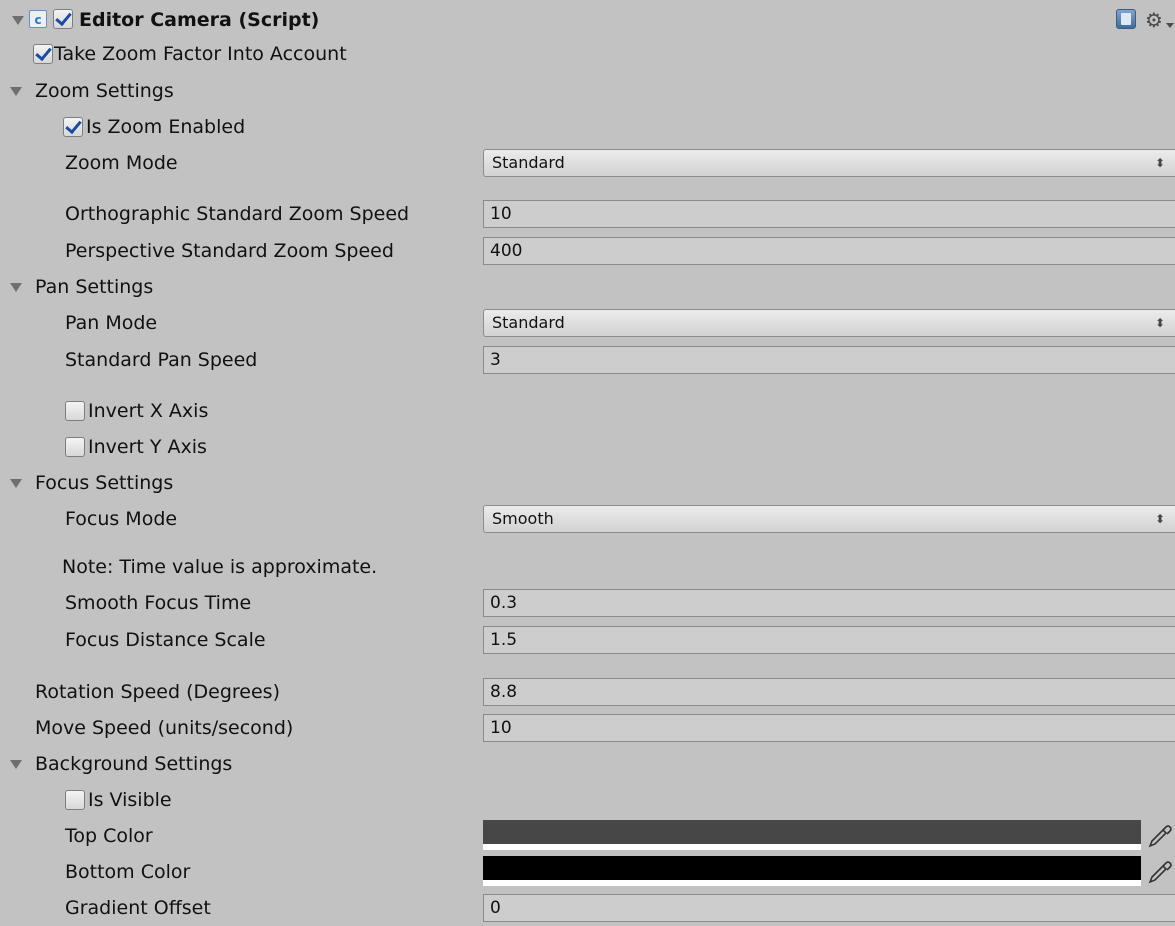 The image size is (1175, 926). What do you see at coordinates (75, 447) in the screenshot?
I see `invert-y-checkbox` at bounding box center [75, 447].